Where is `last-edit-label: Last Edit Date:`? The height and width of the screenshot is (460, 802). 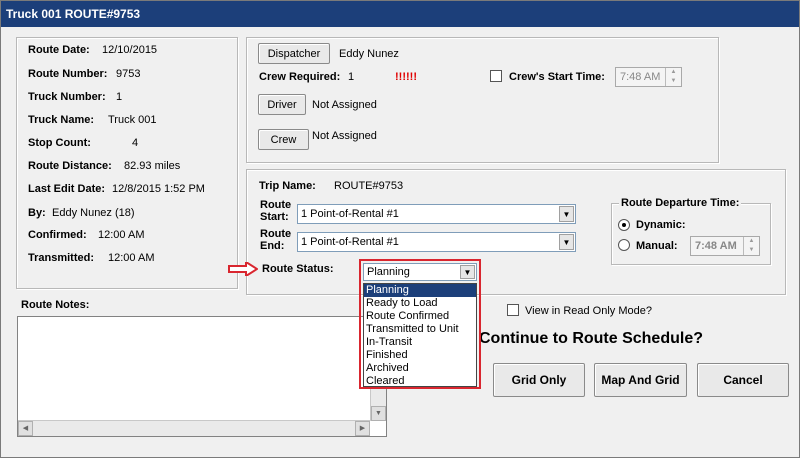
last-edit-label: Last Edit Date: is located at coordinates (67, 189).